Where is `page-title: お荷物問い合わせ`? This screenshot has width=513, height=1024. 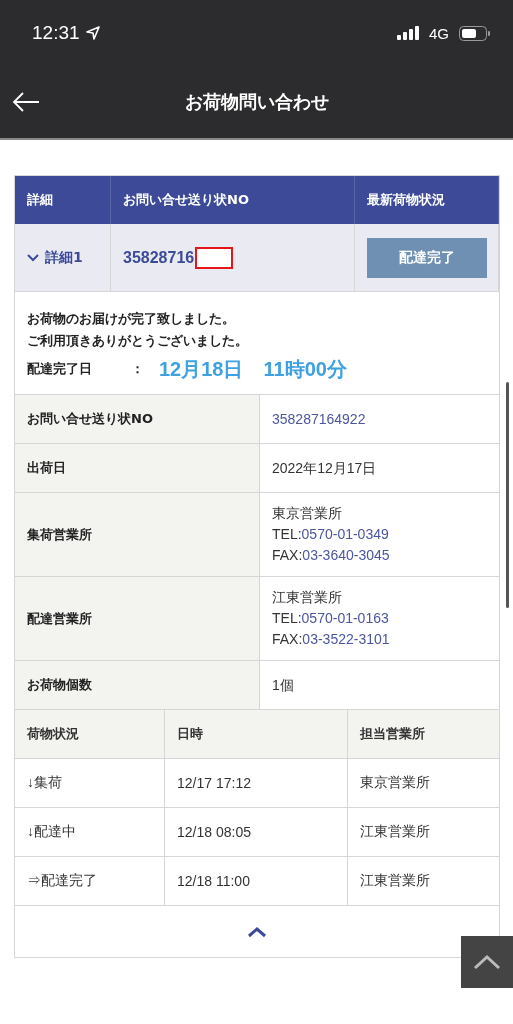 page-title: お荷物問い合わせ is located at coordinates (256, 102).